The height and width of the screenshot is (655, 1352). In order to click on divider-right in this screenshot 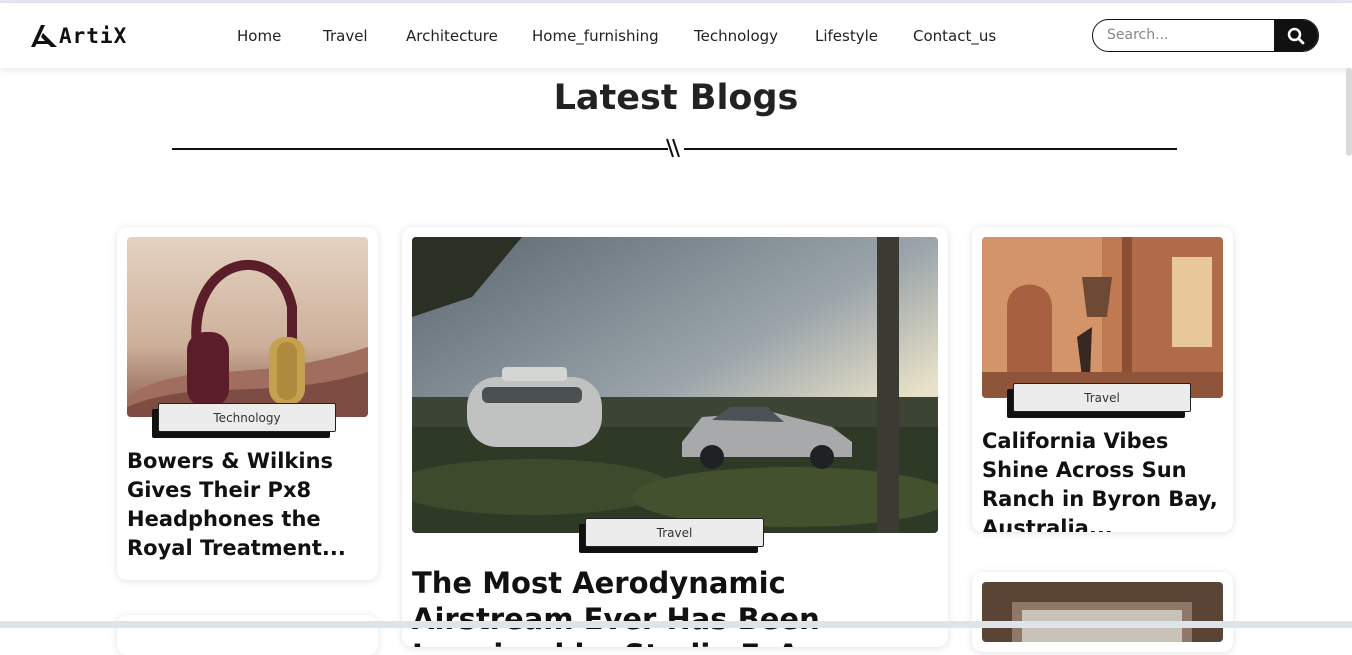, I will do `click(930, 149)`.